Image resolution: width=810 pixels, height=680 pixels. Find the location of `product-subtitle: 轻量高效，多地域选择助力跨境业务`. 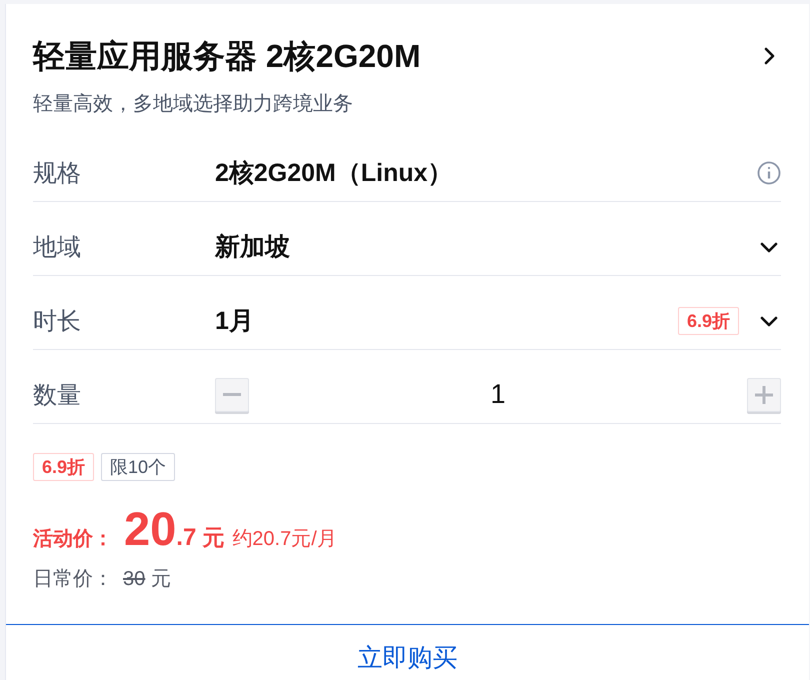

product-subtitle: 轻量高效，多地域选择助力跨境业务 is located at coordinates (193, 104).